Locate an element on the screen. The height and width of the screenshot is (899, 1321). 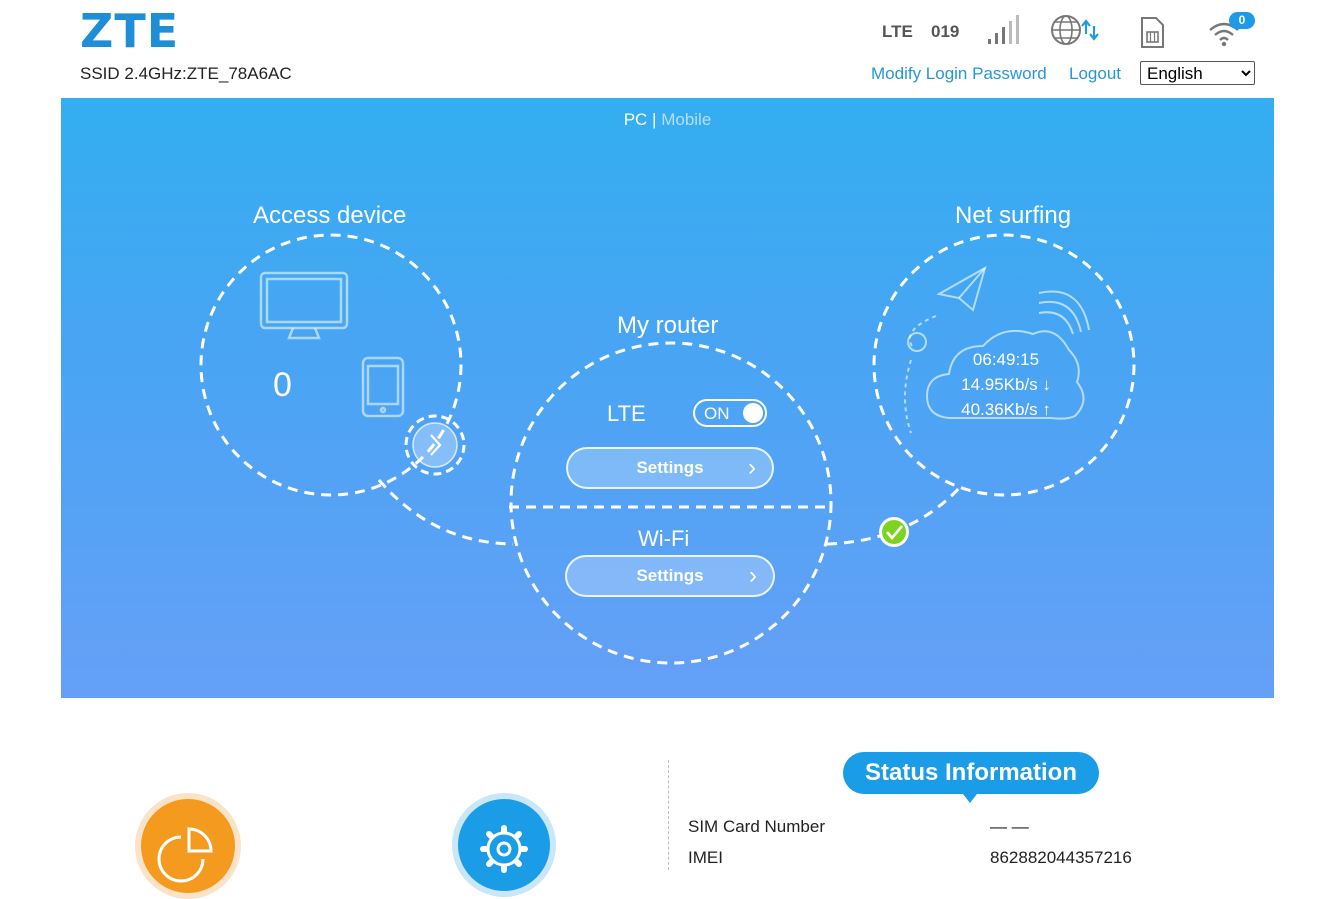
network-type: LTE is located at coordinates (897, 31).